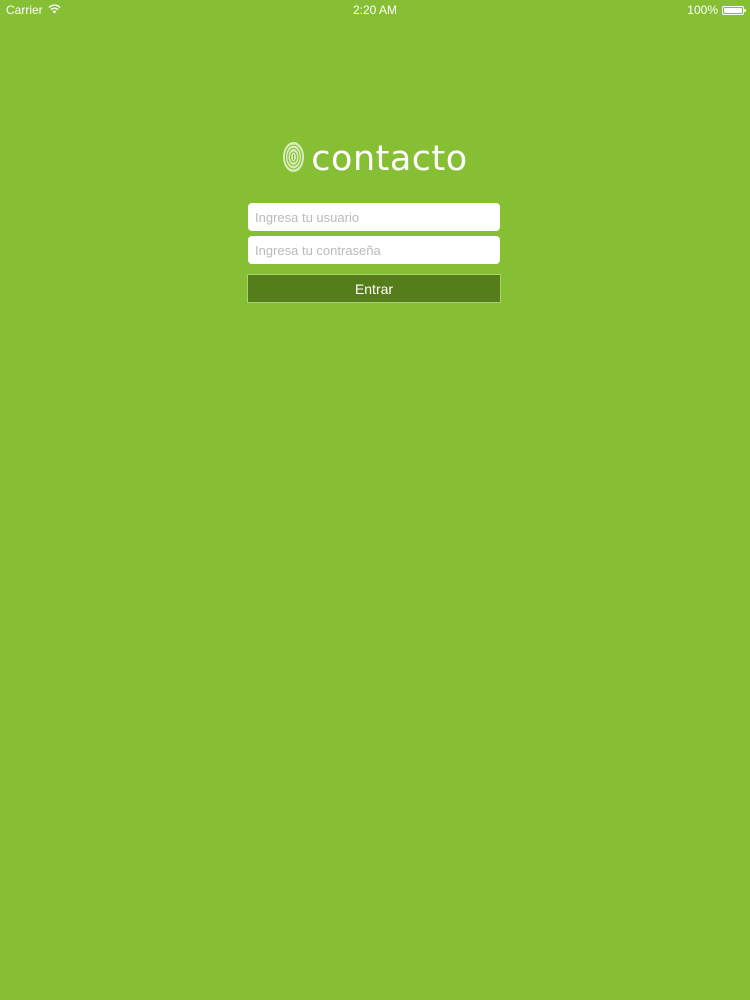  I want to click on app-logo: contacto, so click(375, 159).